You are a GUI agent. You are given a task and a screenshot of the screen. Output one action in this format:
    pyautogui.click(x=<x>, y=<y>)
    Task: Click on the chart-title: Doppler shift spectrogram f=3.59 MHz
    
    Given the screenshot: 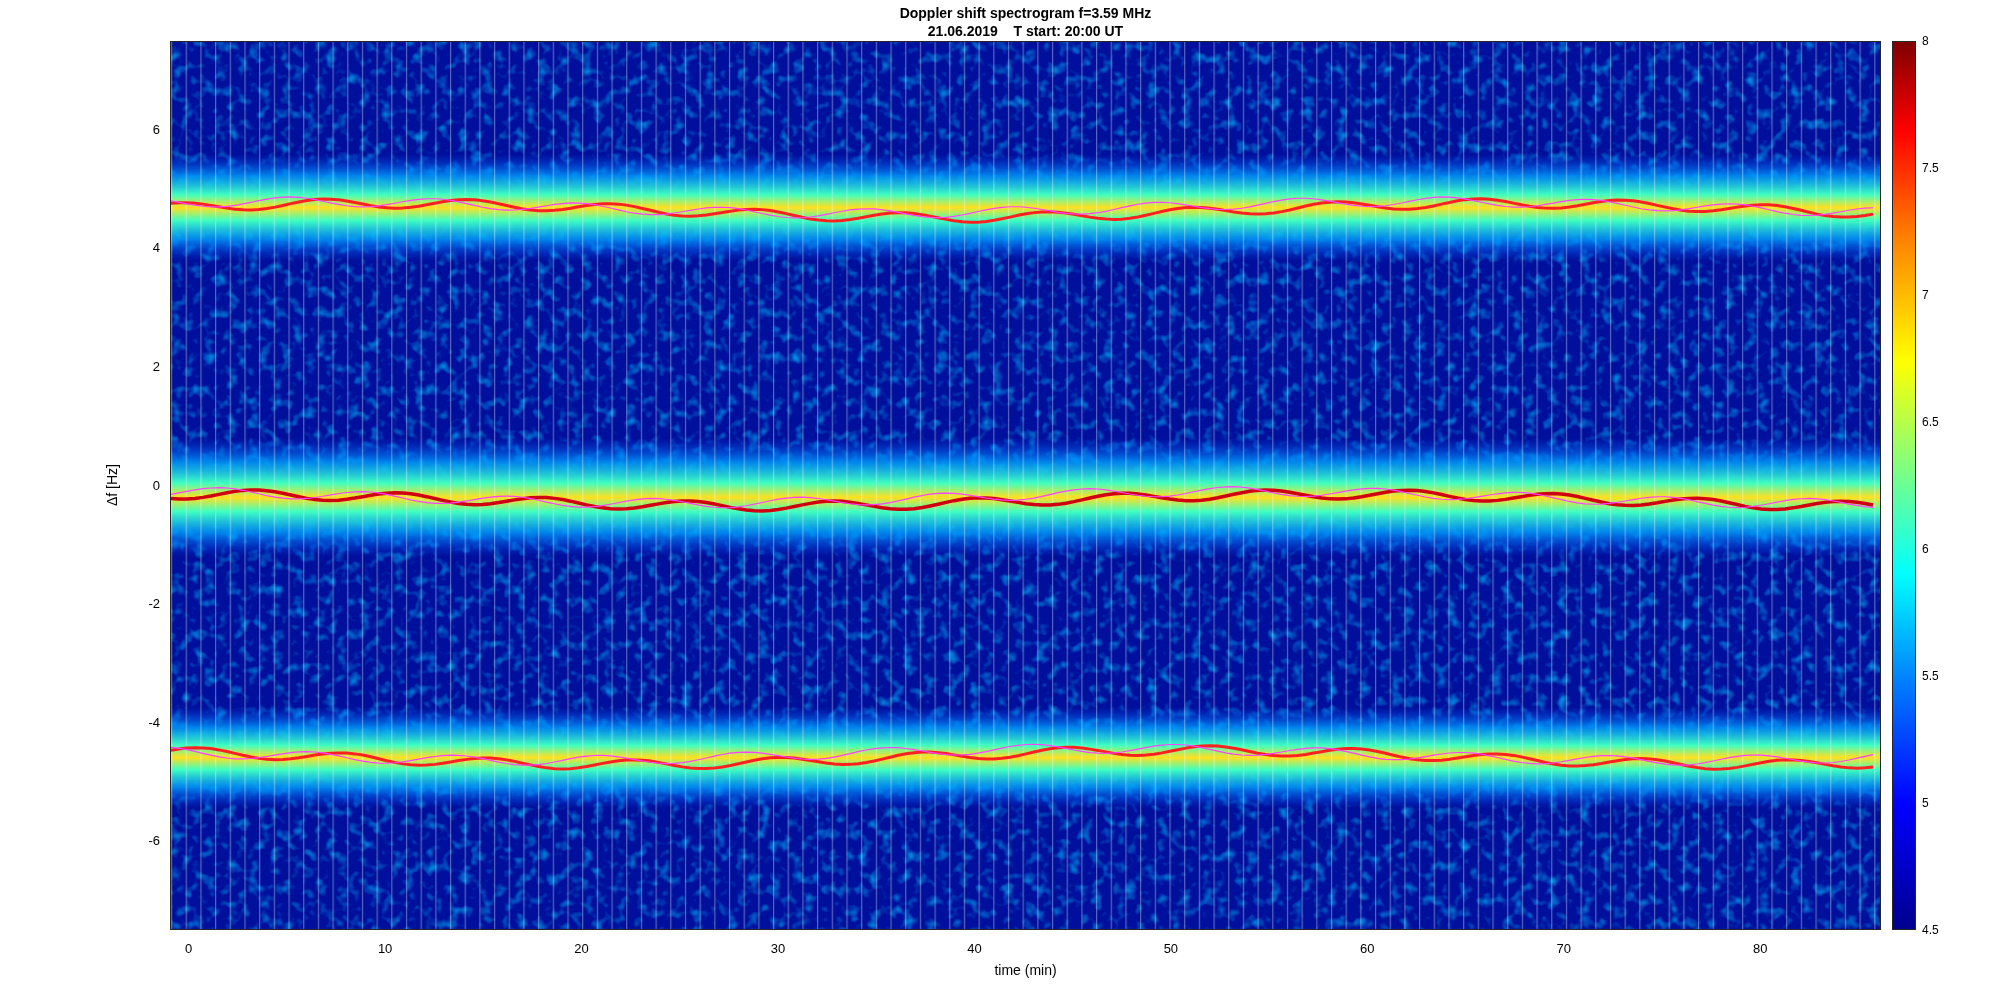 What is the action you would take?
    pyautogui.click(x=1025, y=13)
    